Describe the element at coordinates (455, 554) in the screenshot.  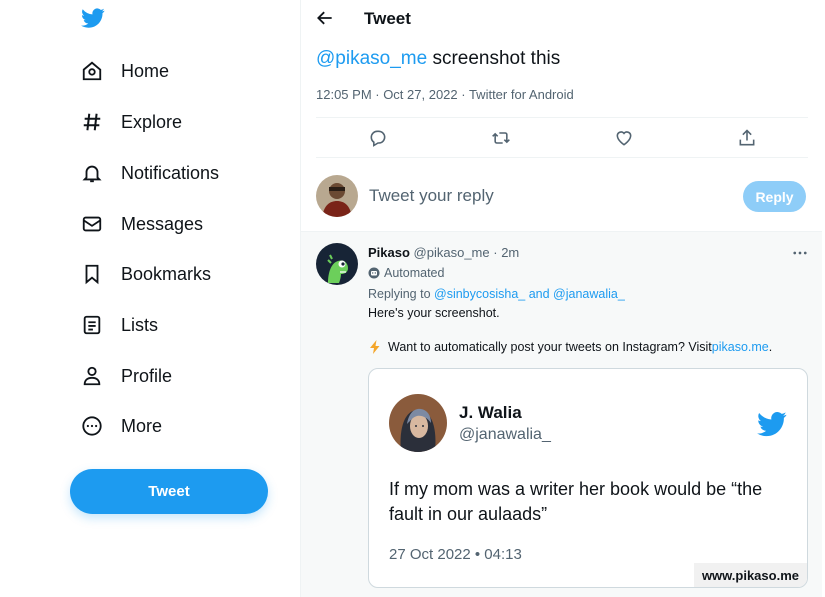
I see `card-date: 27 Oct 2022 • 04:13` at that location.